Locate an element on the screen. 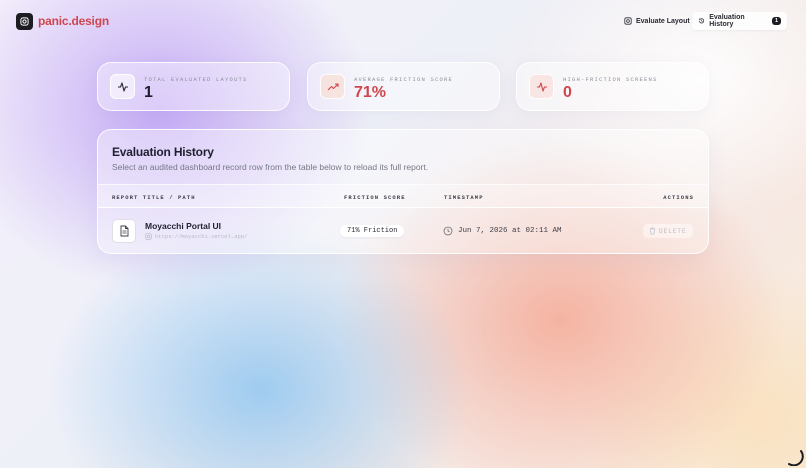  stat-label: TOTAL EVALUATED LAYOUTS is located at coordinates (196, 79).